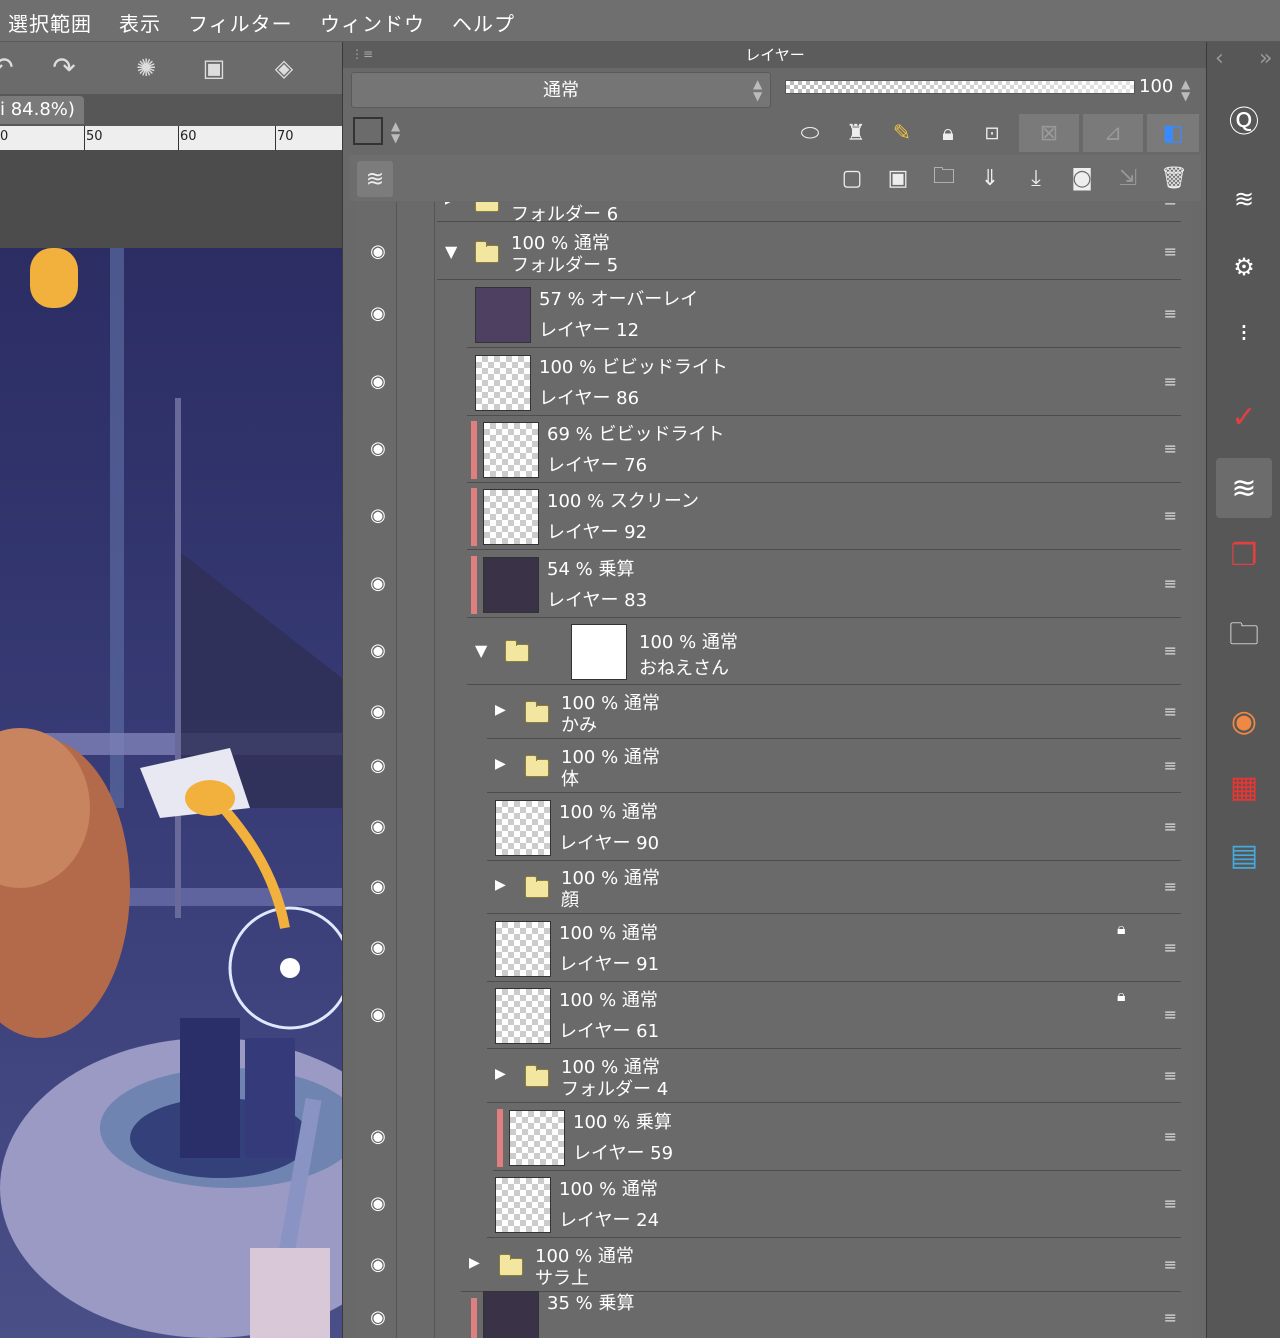  I want to click on opacity-stepper-icon: ▲ ▼, so click(1188, 90).